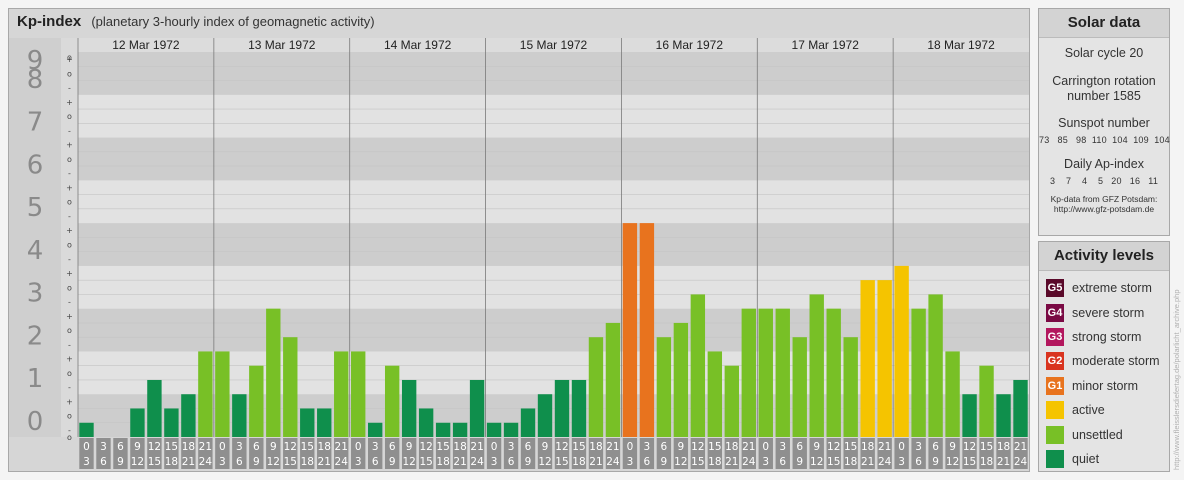 The width and height of the screenshot is (1184, 480). What do you see at coordinates (511, 447) in the screenshot?
I see `hour-start-label: 3` at bounding box center [511, 447].